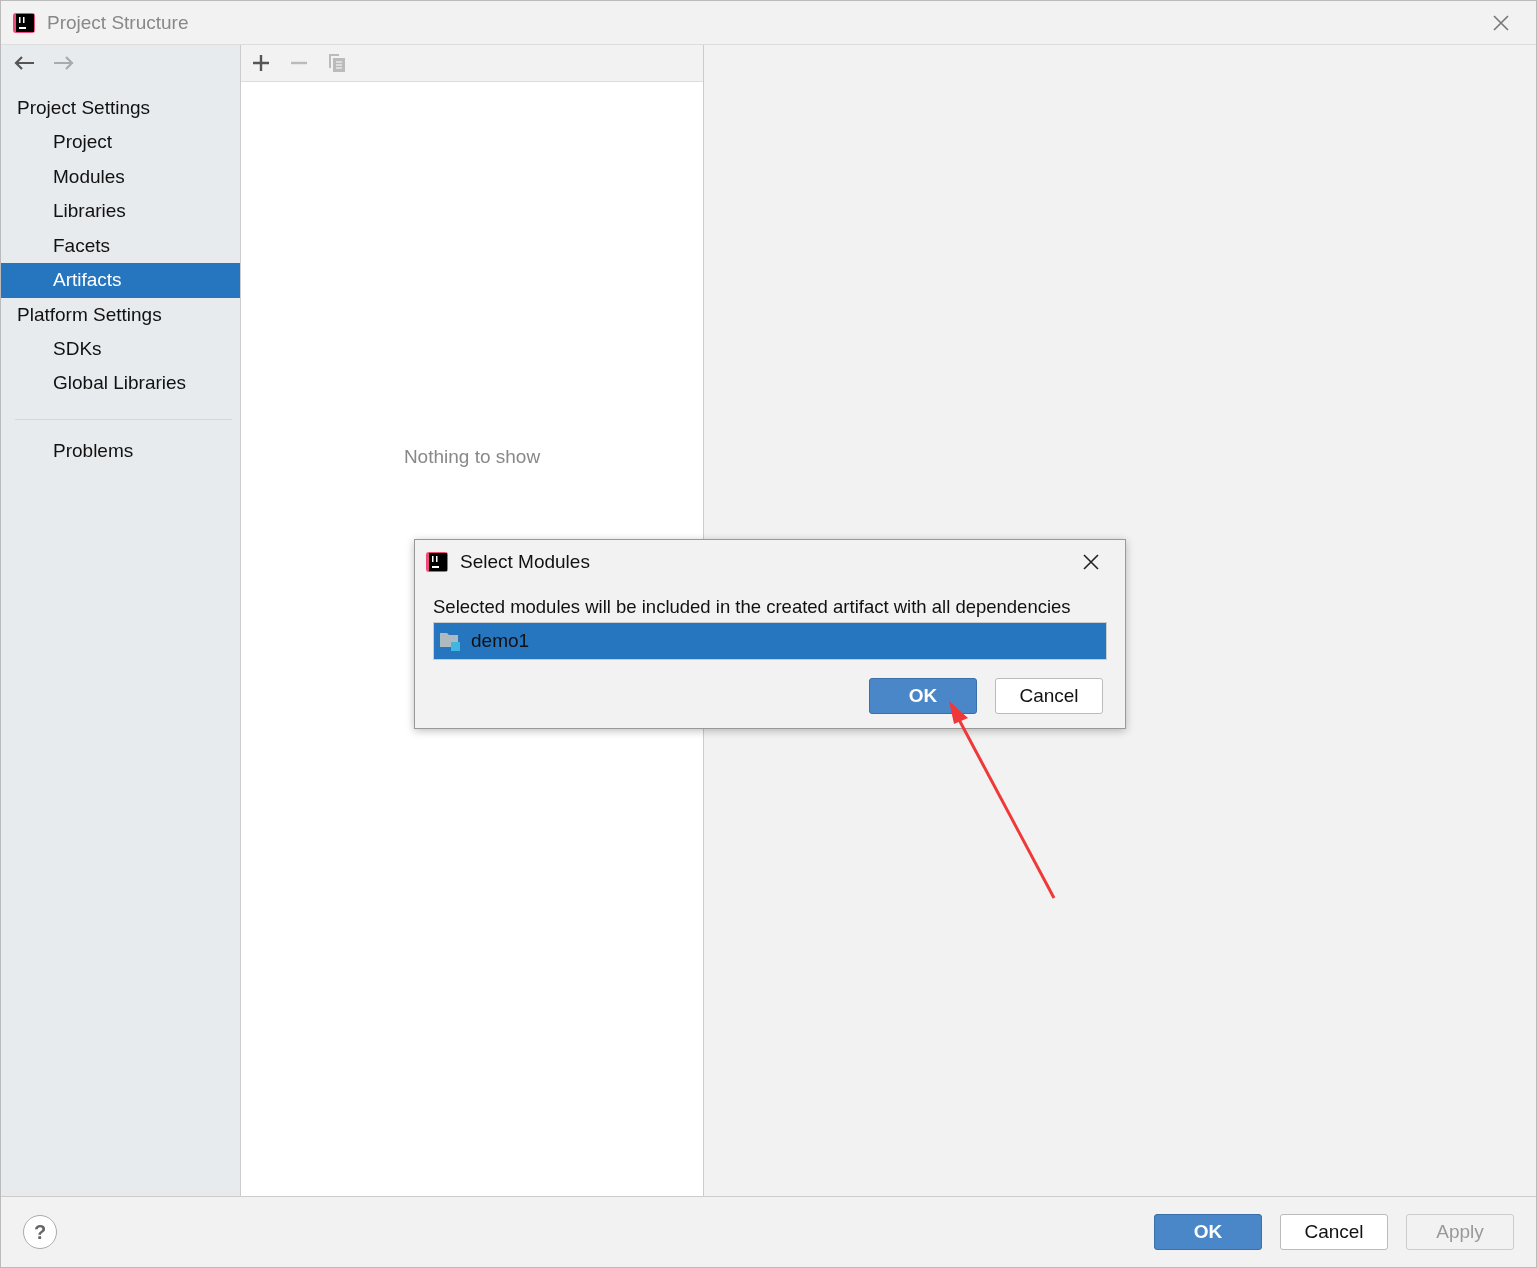 This screenshot has height=1268, width=1537. I want to click on window-title: Project Structure, so click(118, 22).